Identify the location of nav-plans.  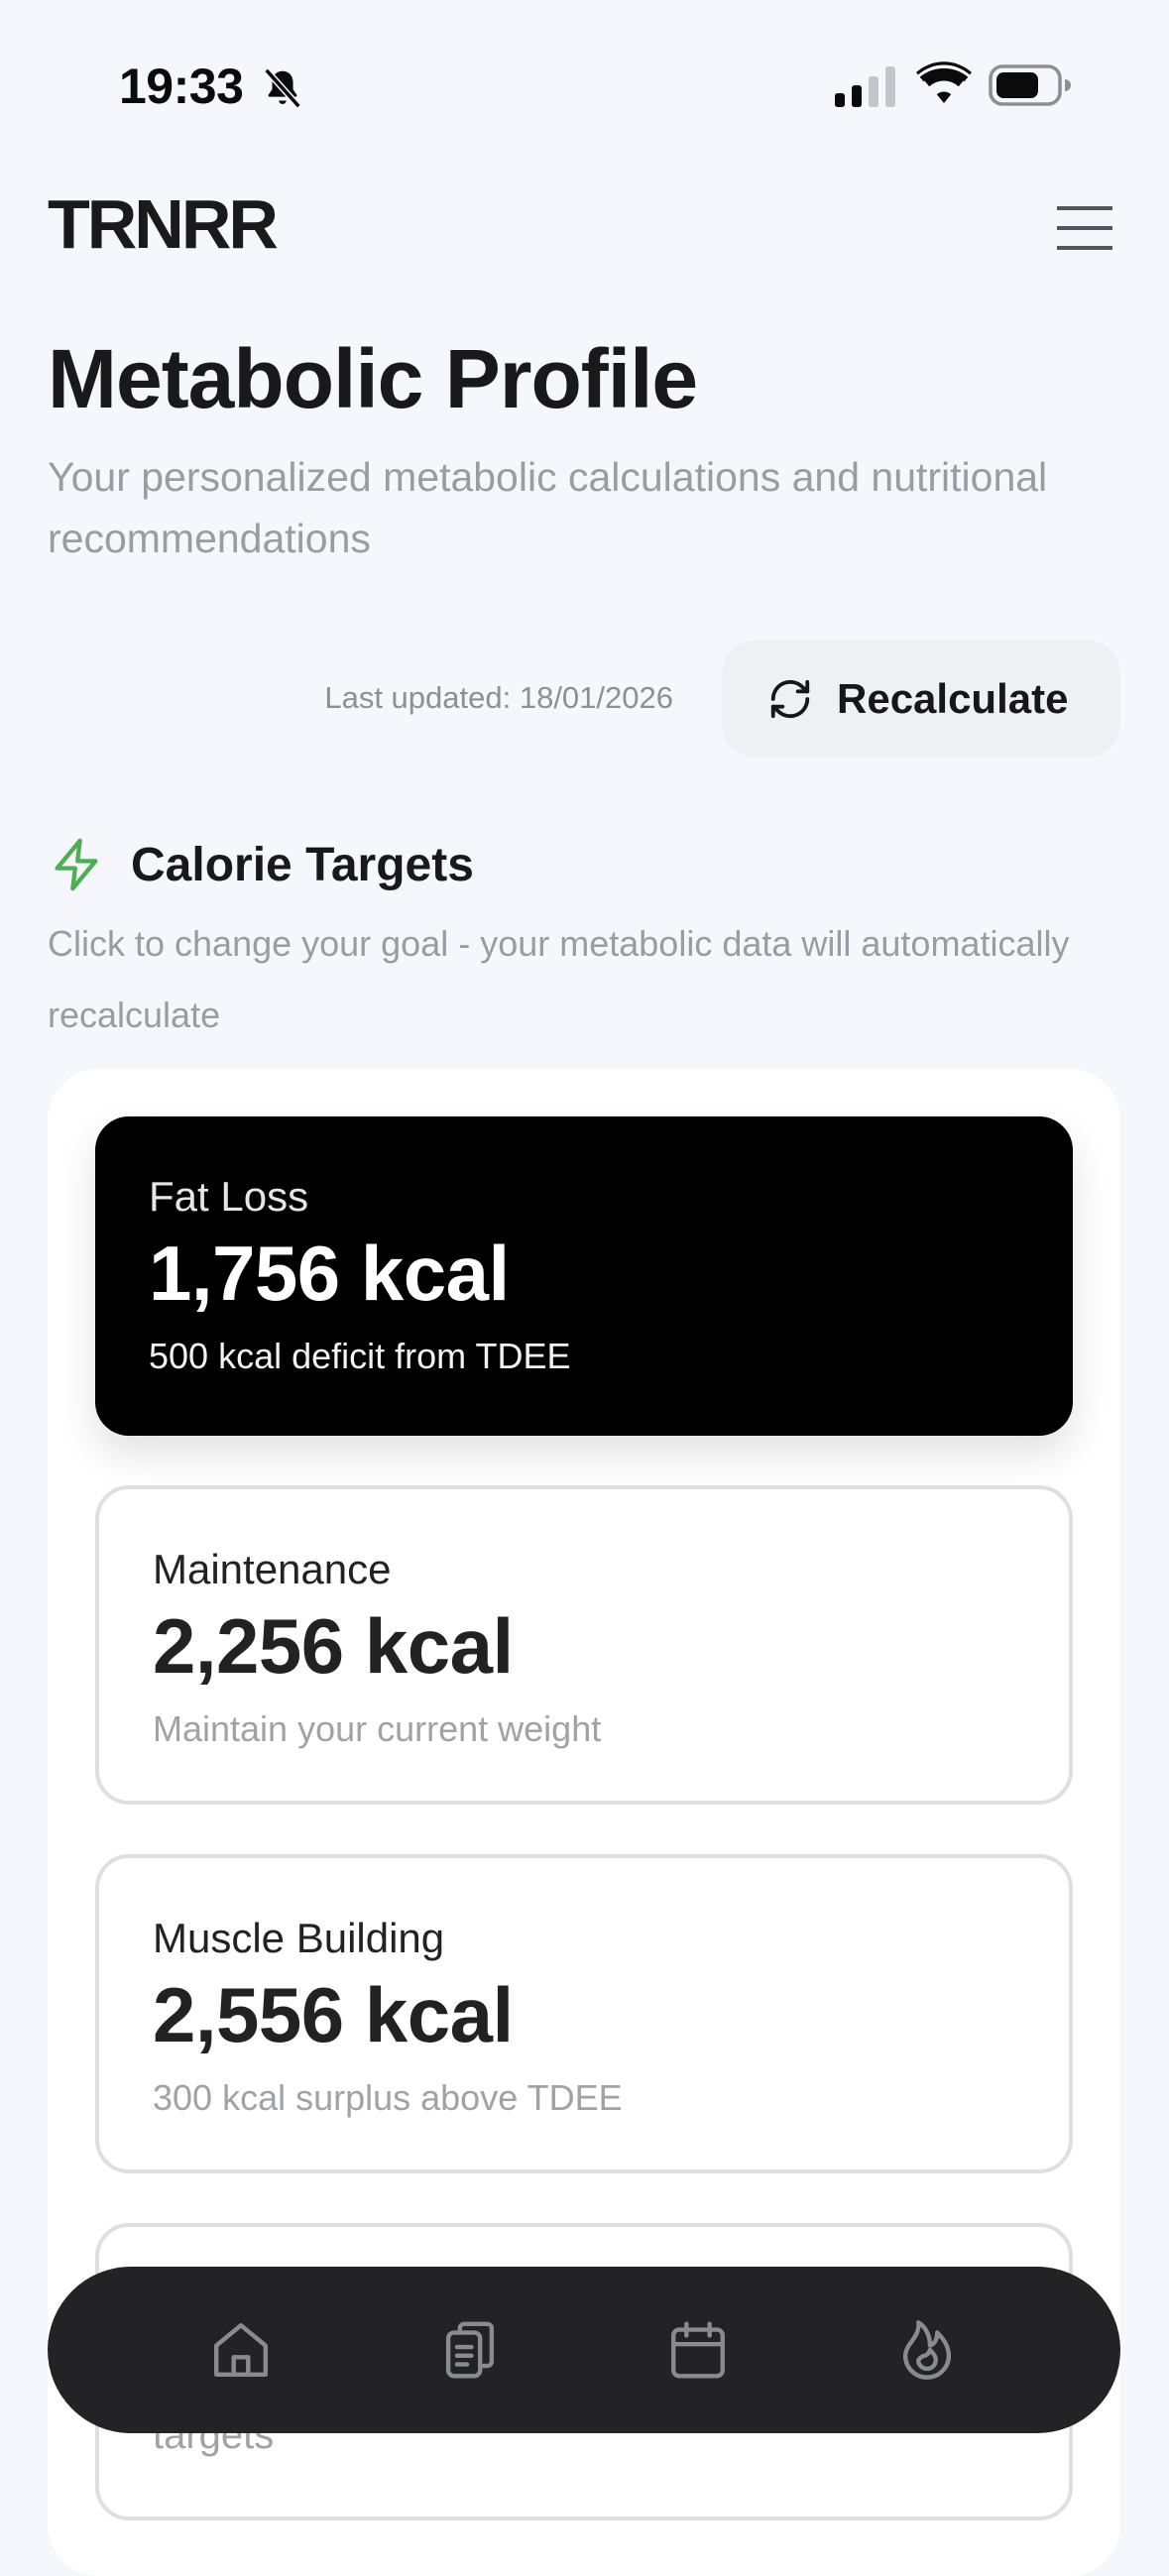
(470, 2350).